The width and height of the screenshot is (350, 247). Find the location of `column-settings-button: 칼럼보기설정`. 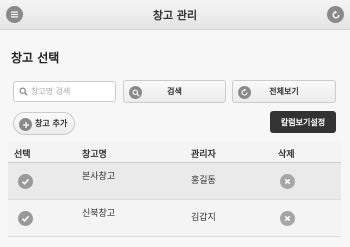

column-settings-button: 칼럼보기설정 is located at coordinates (303, 122).